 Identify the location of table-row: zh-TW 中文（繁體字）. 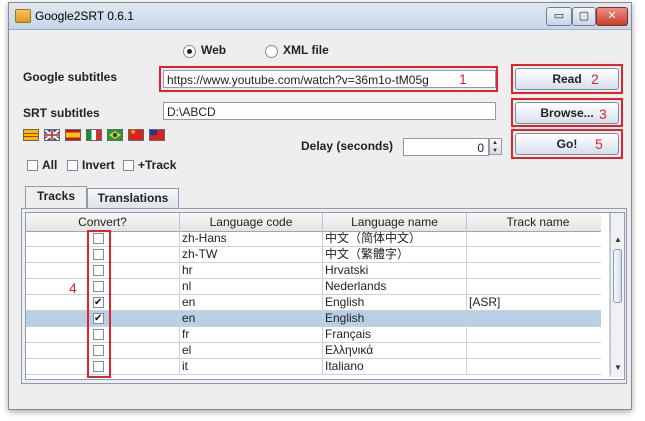
(318, 255).